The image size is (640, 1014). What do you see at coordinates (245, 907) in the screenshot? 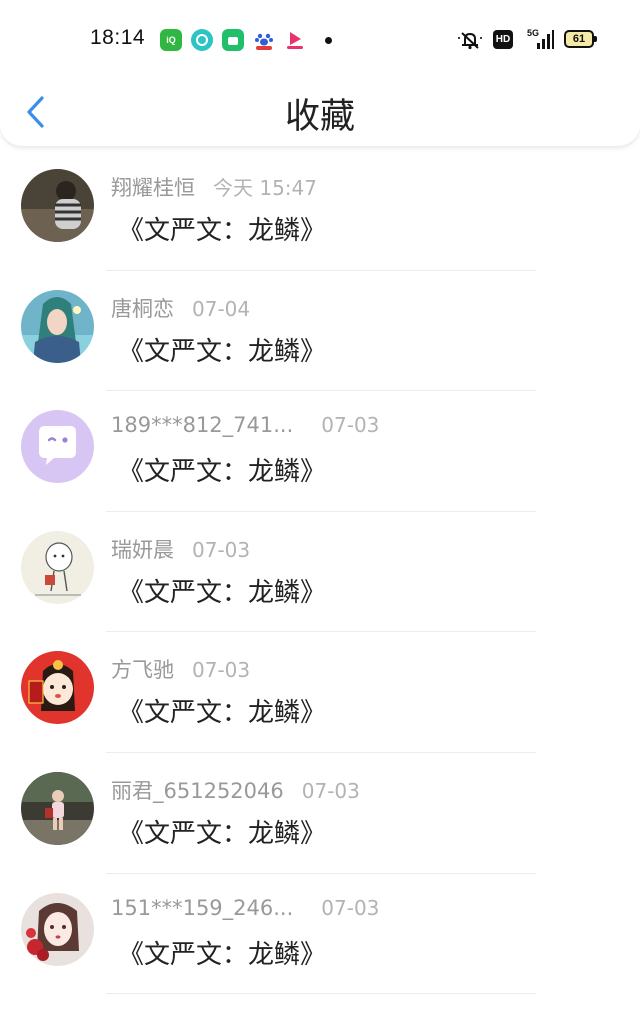
I see `sender-name: 151***159_246... 07-03` at bounding box center [245, 907].